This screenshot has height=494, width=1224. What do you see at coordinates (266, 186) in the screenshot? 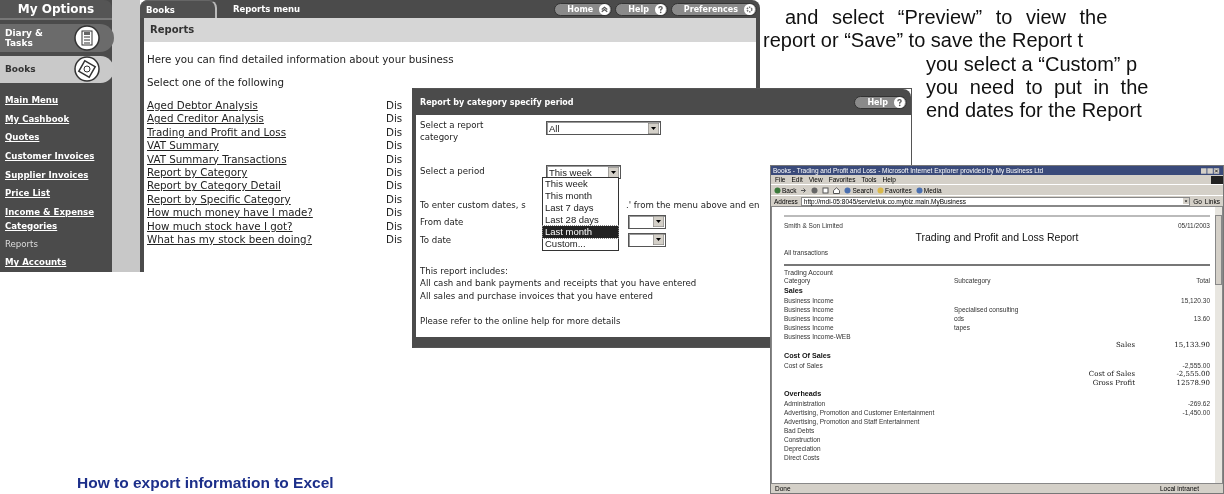
I see `report-link: Report by Category Detail` at bounding box center [266, 186].